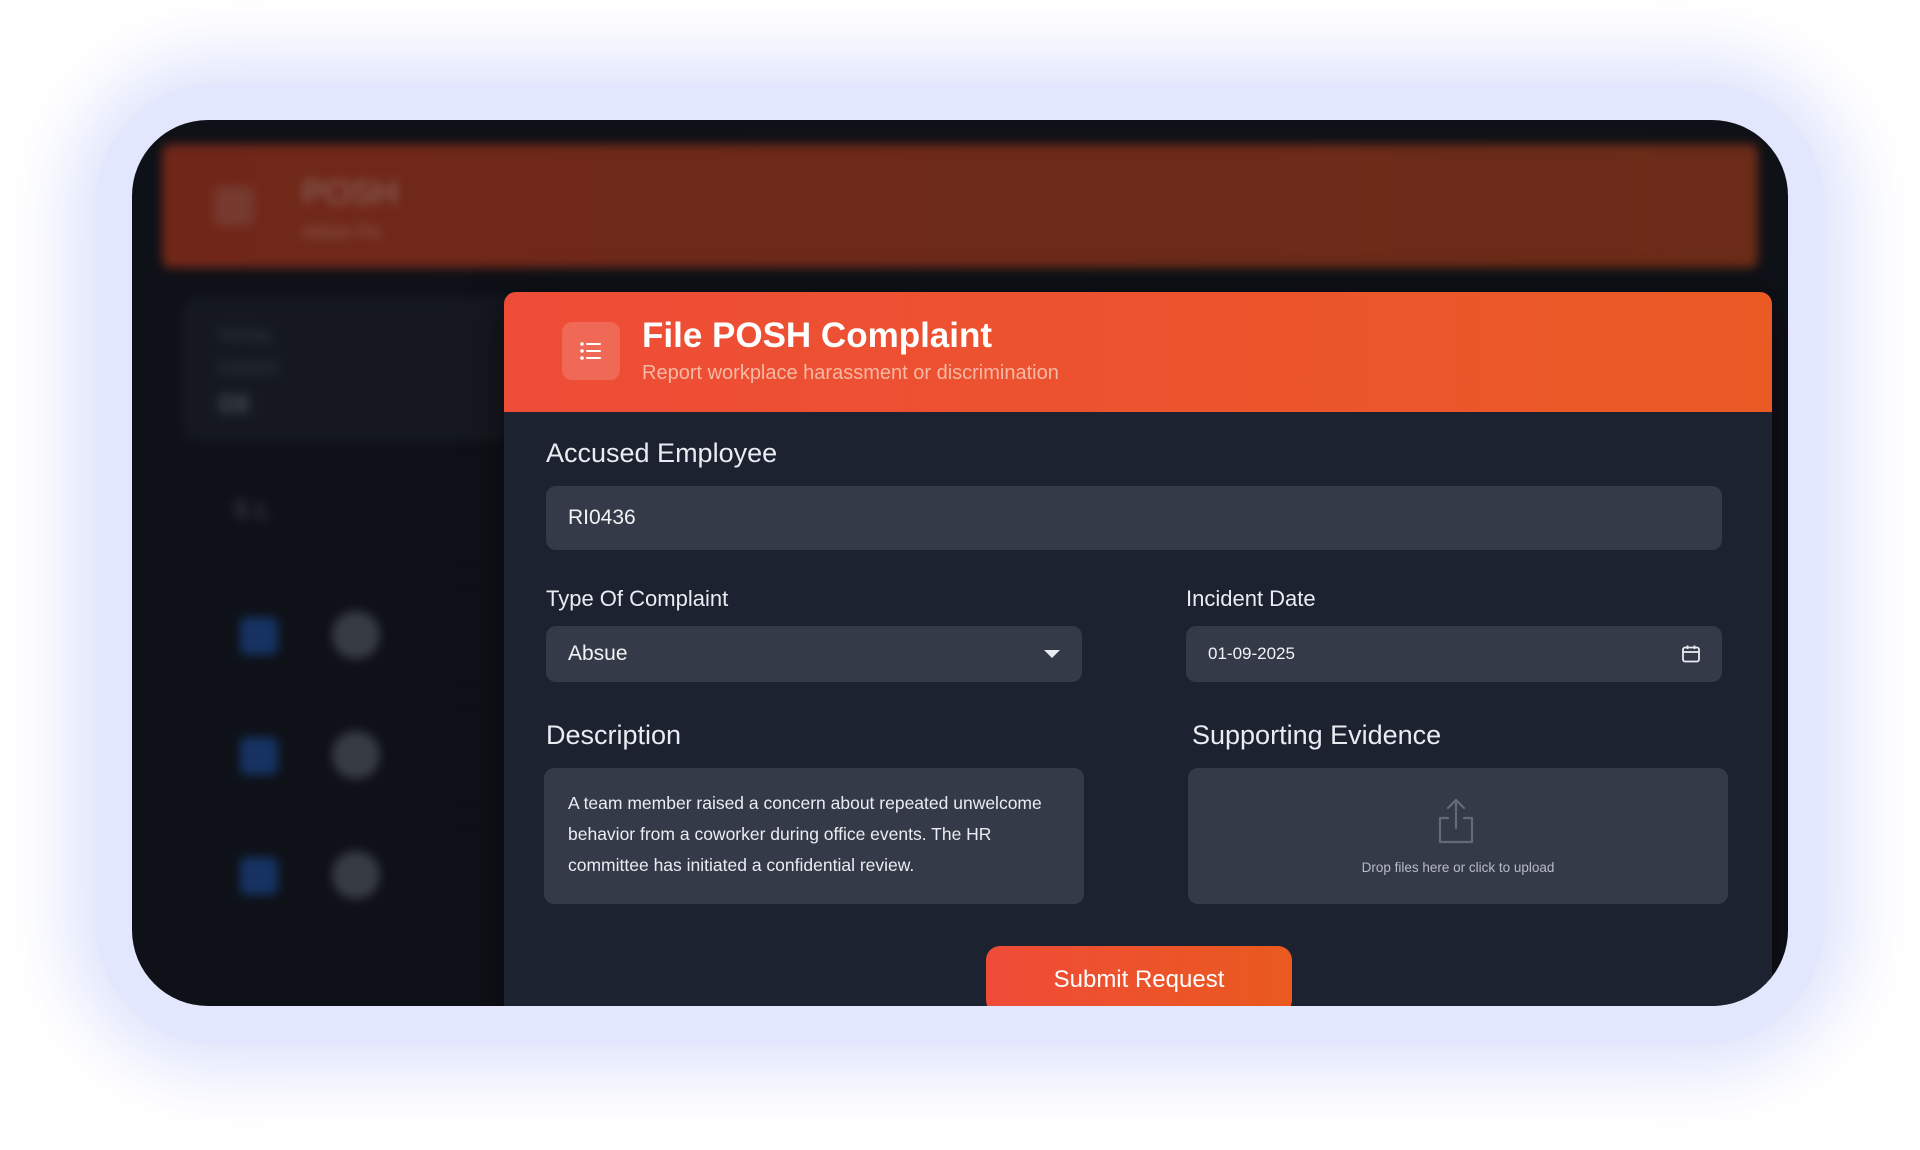 This screenshot has height=1150, width=1920. What do you see at coordinates (614, 735) in the screenshot?
I see `description-label: Description` at bounding box center [614, 735].